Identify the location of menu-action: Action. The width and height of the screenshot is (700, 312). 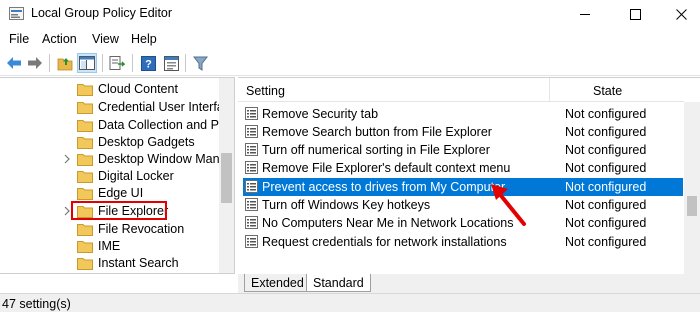
(59, 39).